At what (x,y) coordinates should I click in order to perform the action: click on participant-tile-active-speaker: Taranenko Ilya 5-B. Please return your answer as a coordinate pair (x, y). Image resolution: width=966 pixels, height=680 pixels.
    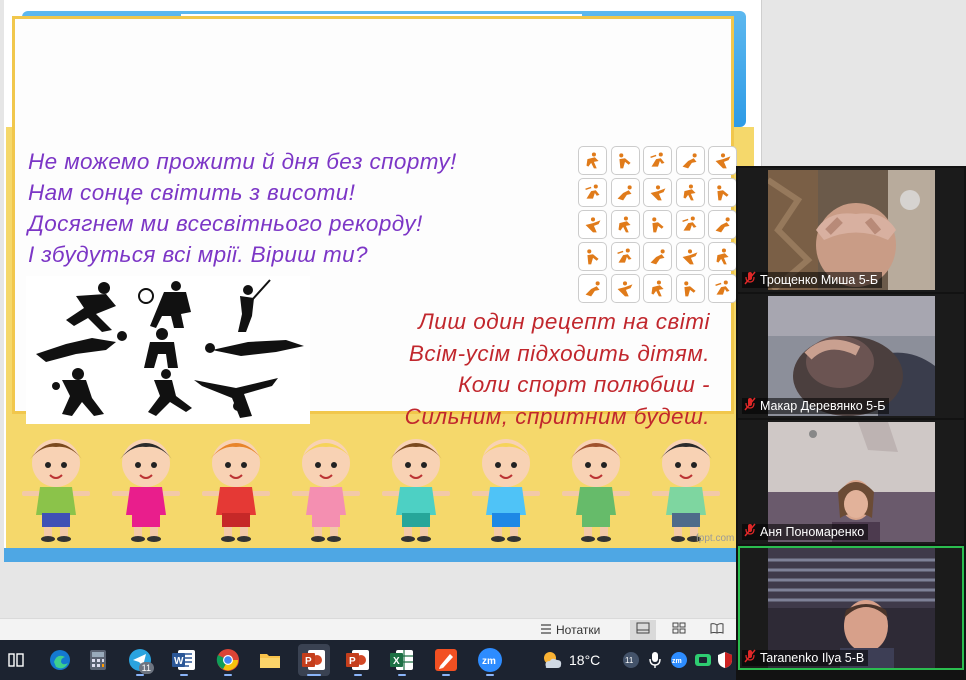
    Looking at the image, I should click on (851, 608).